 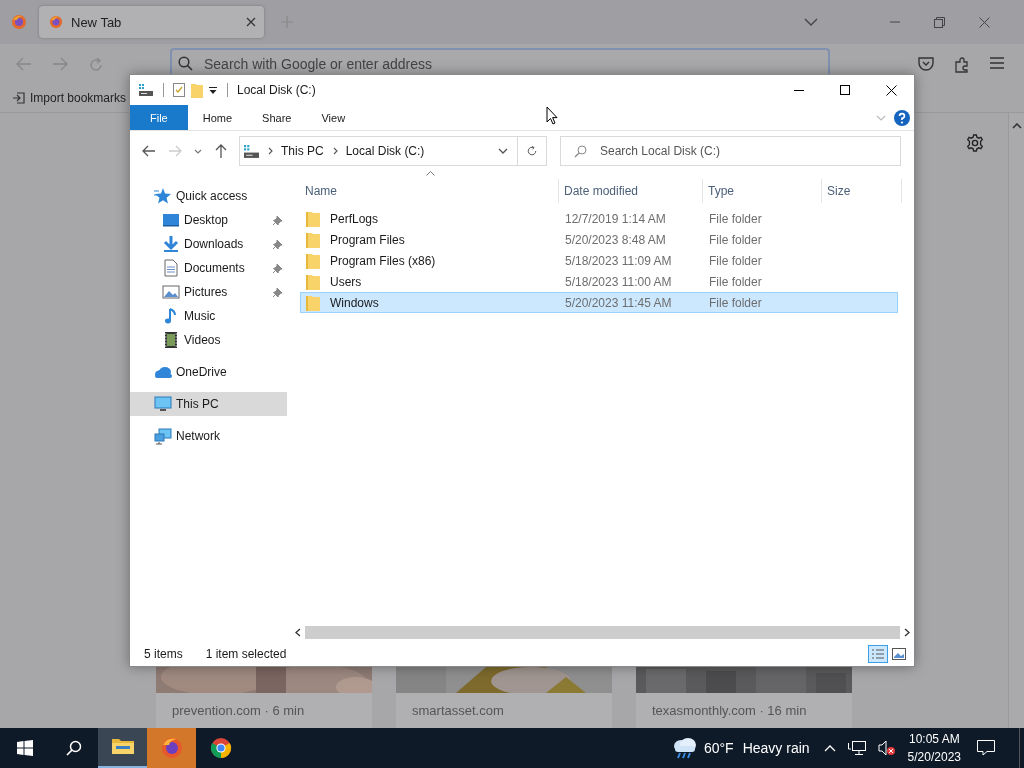 What do you see at coordinates (532, 151) in the screenshot?
I see `refresh-icon` at bounding box center [532, 151].